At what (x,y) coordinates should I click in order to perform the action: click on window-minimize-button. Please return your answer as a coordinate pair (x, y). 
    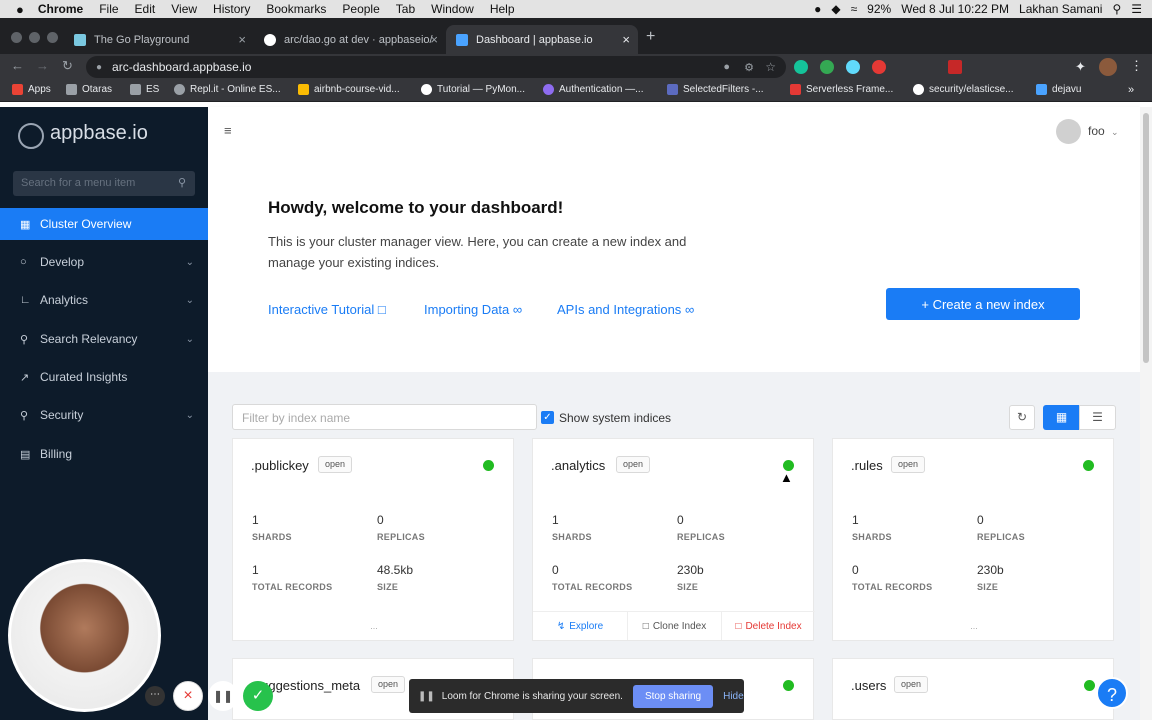
    Looking at the image, I should click on (34, 37).